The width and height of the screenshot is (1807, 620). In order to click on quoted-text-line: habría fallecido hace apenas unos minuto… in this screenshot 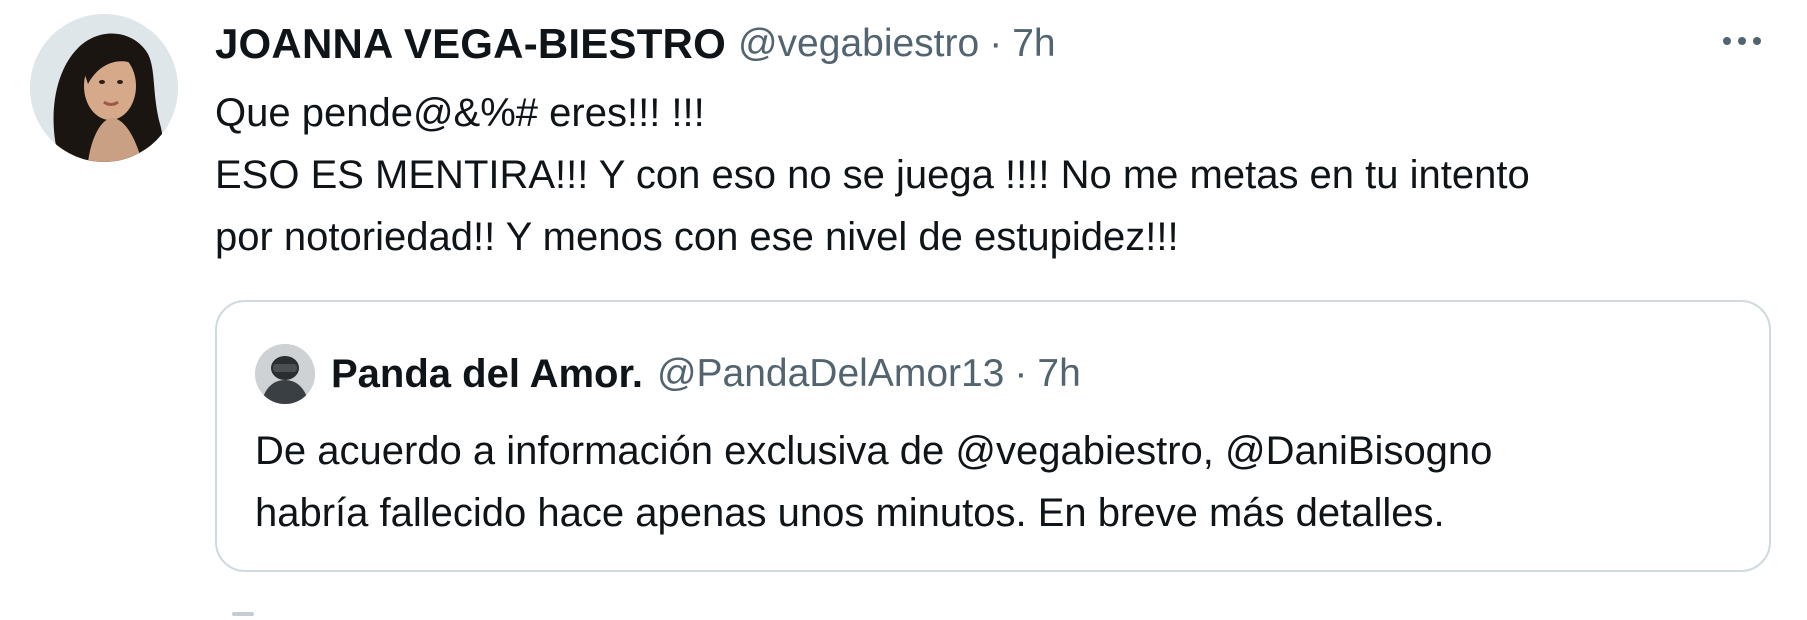, I will do `click(850, 513)`.